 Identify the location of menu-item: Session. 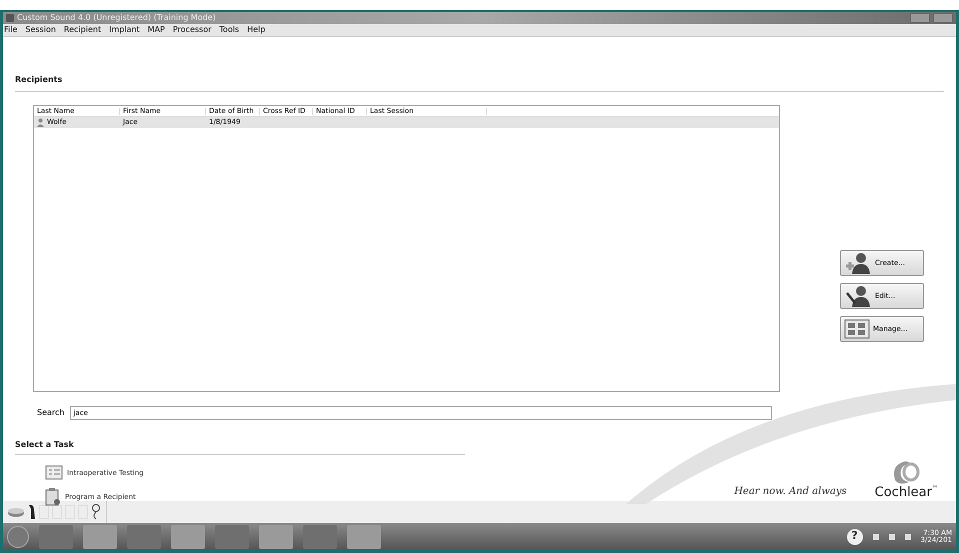
(40, 30).